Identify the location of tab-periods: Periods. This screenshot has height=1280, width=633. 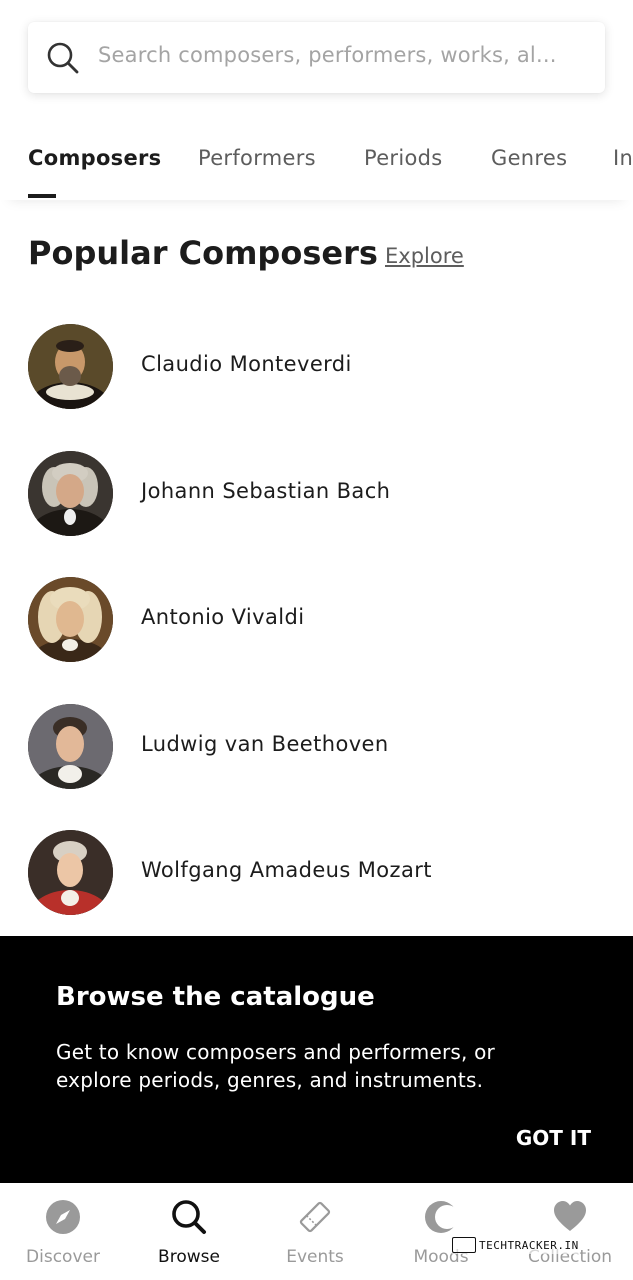
(403, 158).